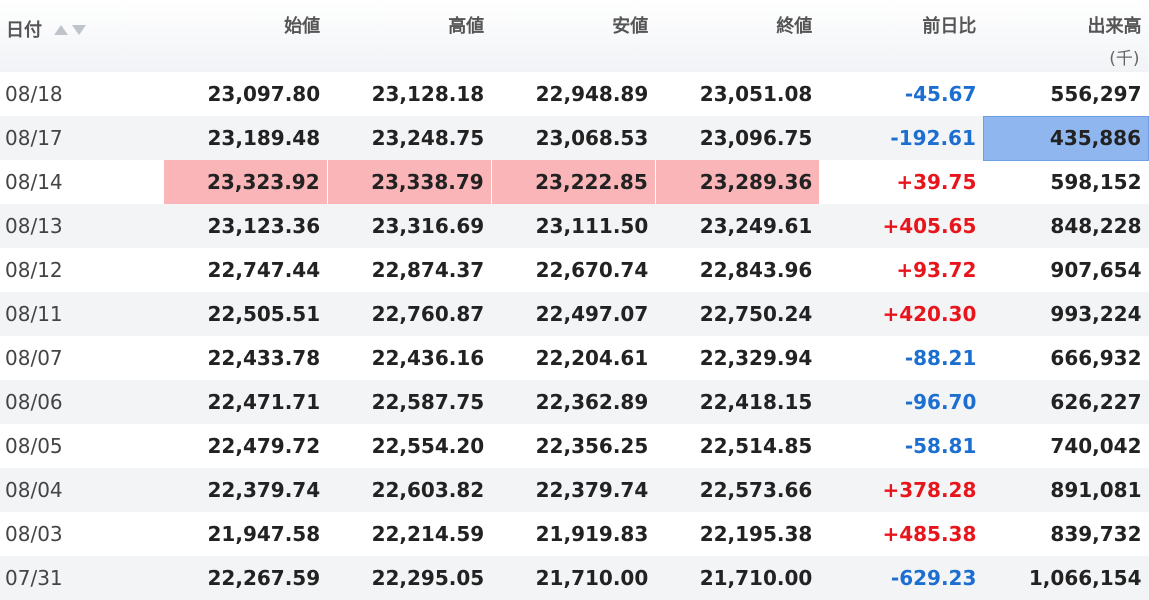 This screenshot has width=1149, height=600. I want to click on header-row: 日付 始値 高値 安値 終値 前日比 出来高 (千), so click(574, 36).